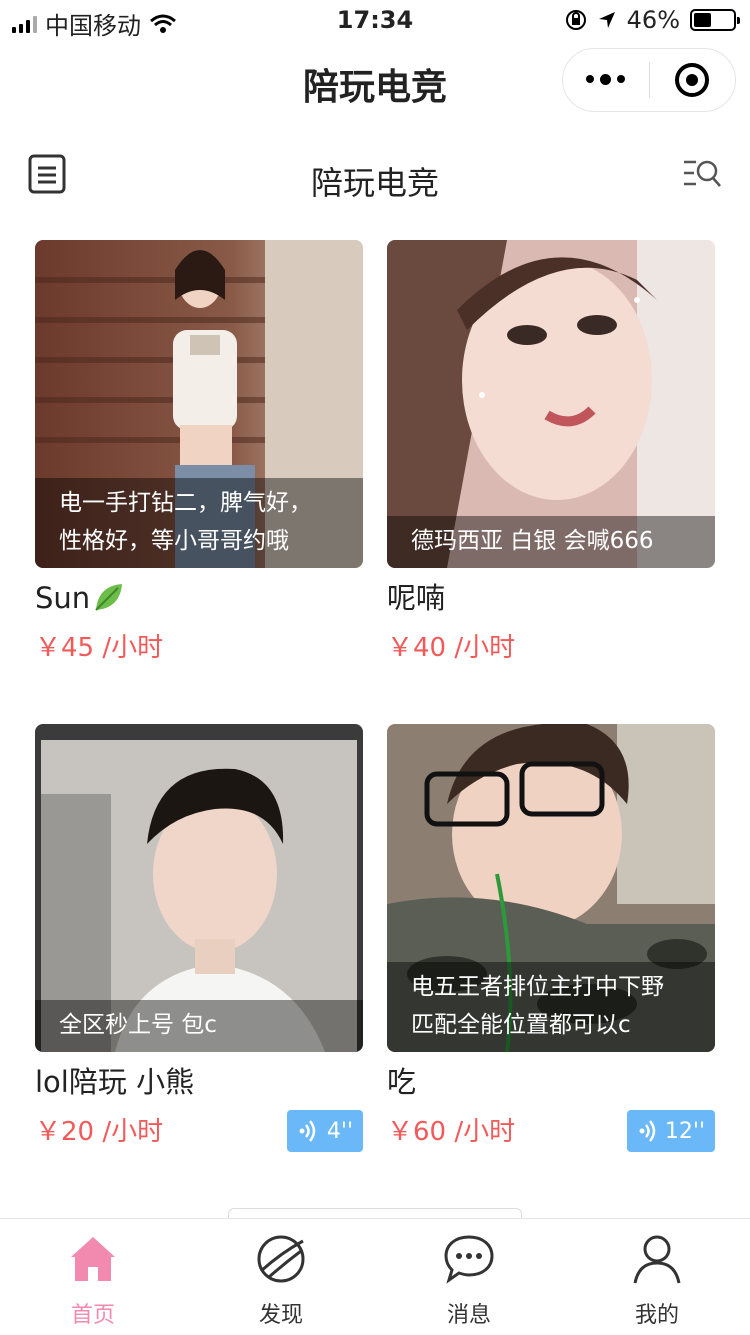  What do you see at coordinates (684, 1131) in the screenshot?
I see `voice-duration: 12''` at bounding box center [684, 1131].